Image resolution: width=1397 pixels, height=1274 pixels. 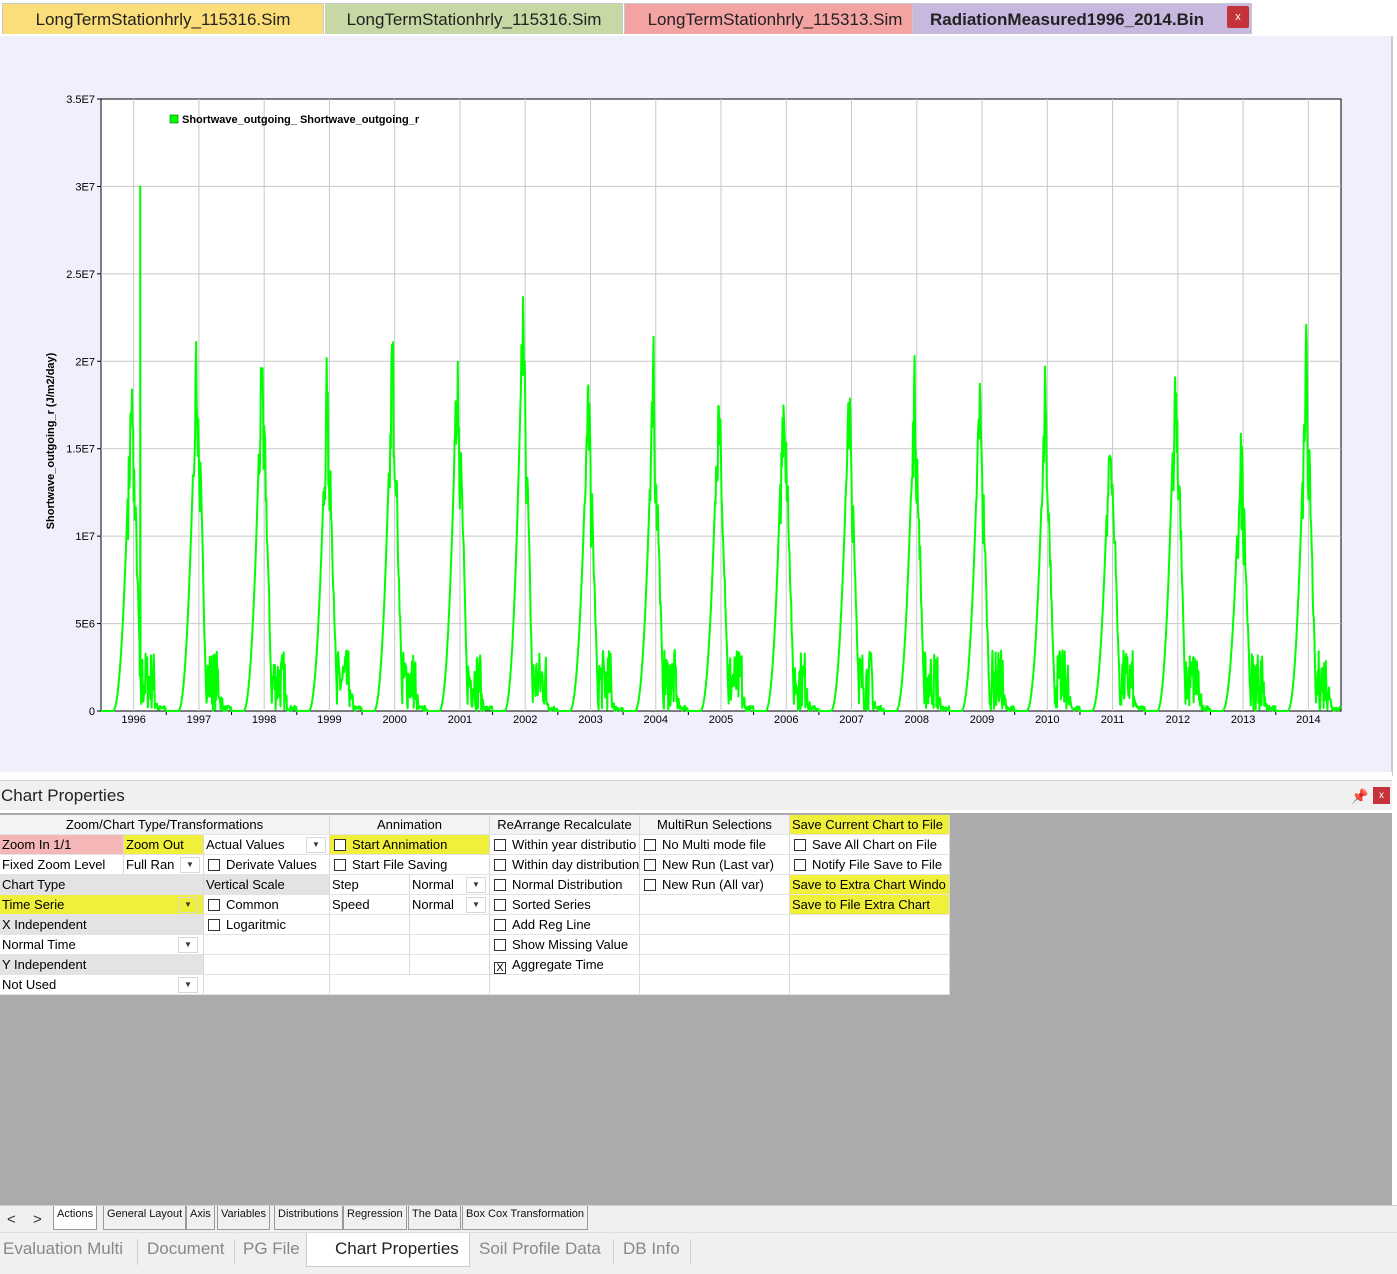 What do you see at coordinates (62, 845) in the screenshot?
I see `zoom-in-button: Zoom In 1/1` at bounding box center [62, 845].